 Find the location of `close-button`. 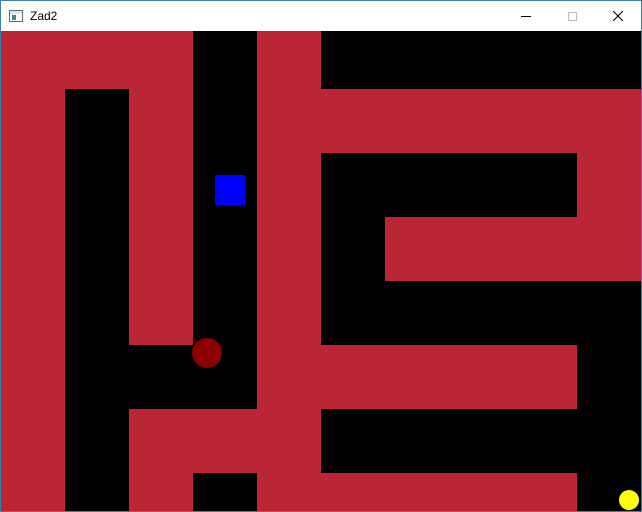

close-button is located at coordinates (618, 16).